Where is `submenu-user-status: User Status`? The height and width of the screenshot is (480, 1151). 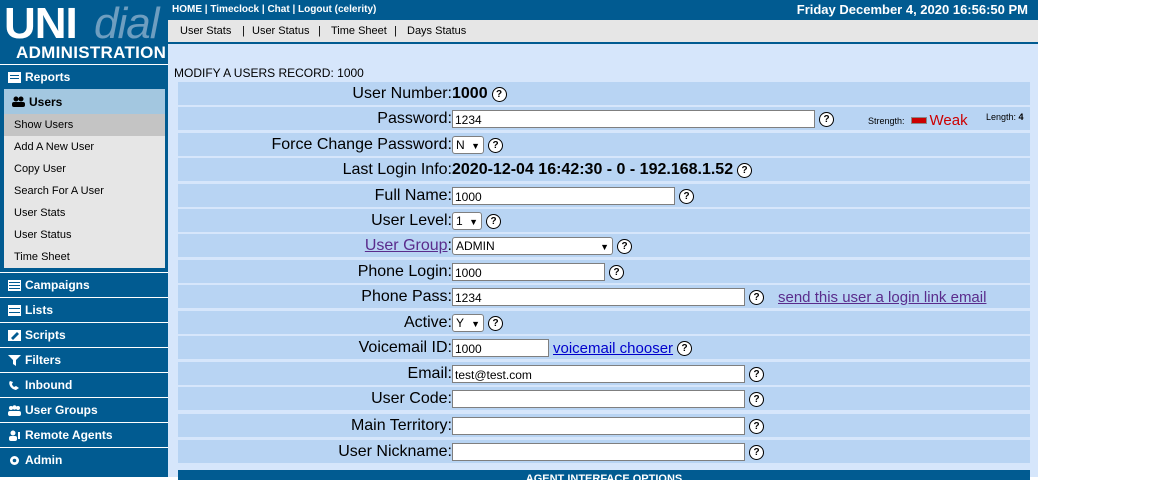 submenu-user-status: User Status is located at coordinates (84, 235).